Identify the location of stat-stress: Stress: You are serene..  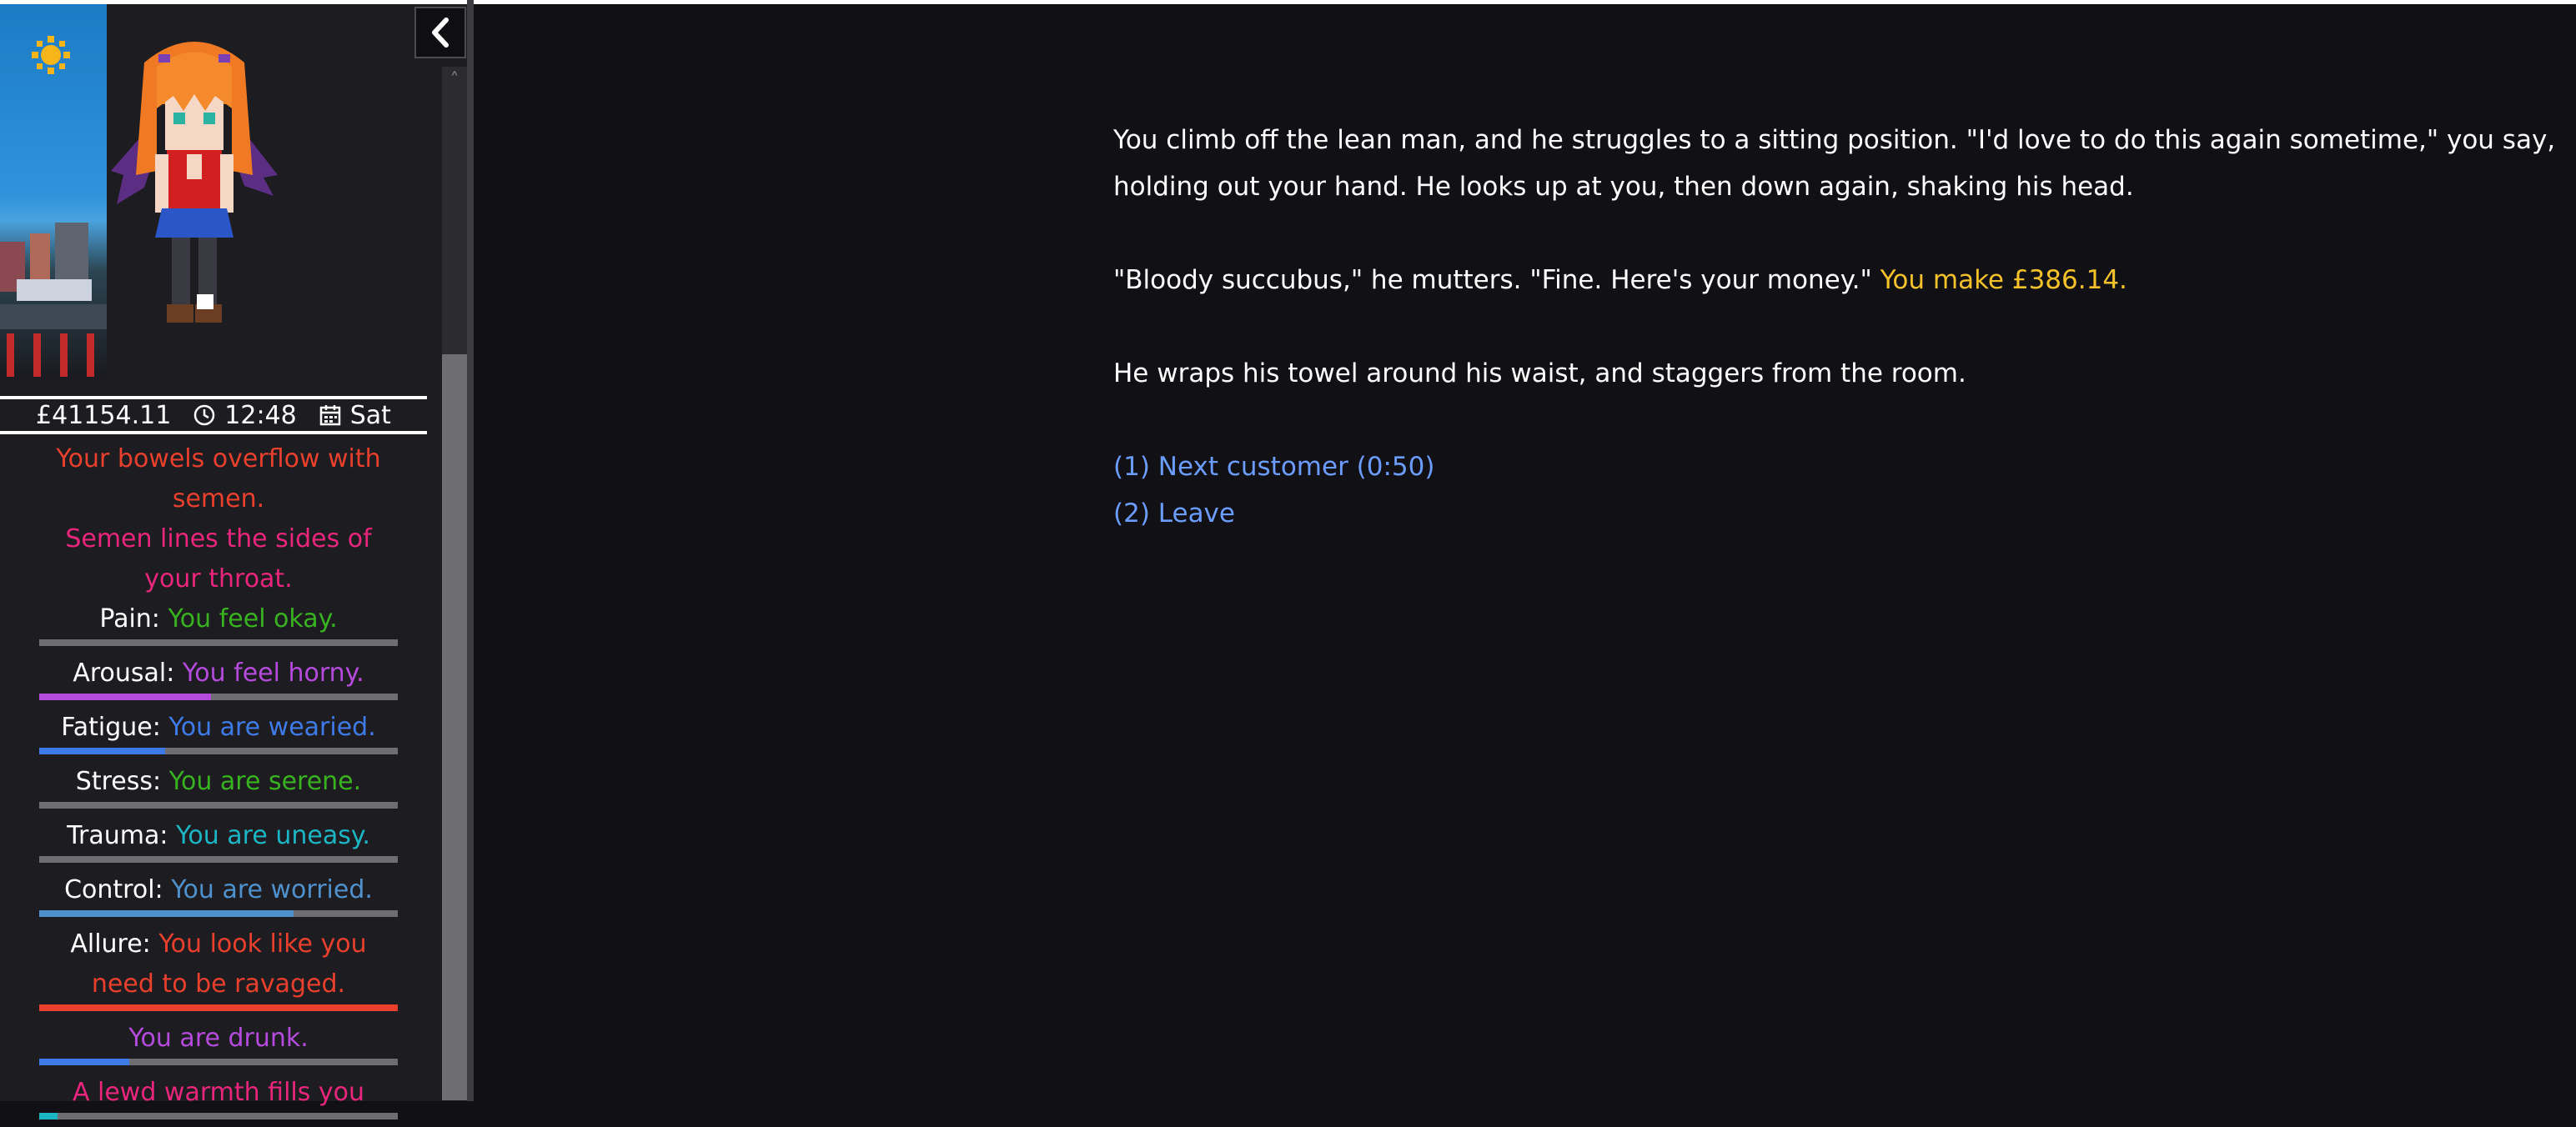
(219, 785).